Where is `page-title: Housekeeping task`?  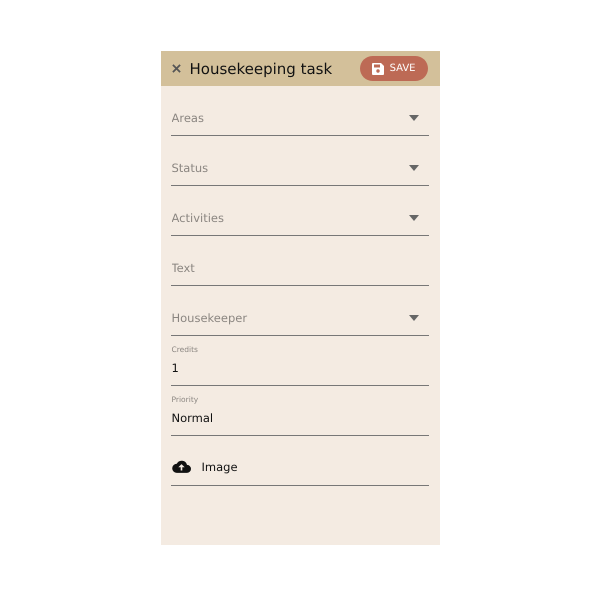 page-title: Housekeeping task is located at coordinates (262, 69).